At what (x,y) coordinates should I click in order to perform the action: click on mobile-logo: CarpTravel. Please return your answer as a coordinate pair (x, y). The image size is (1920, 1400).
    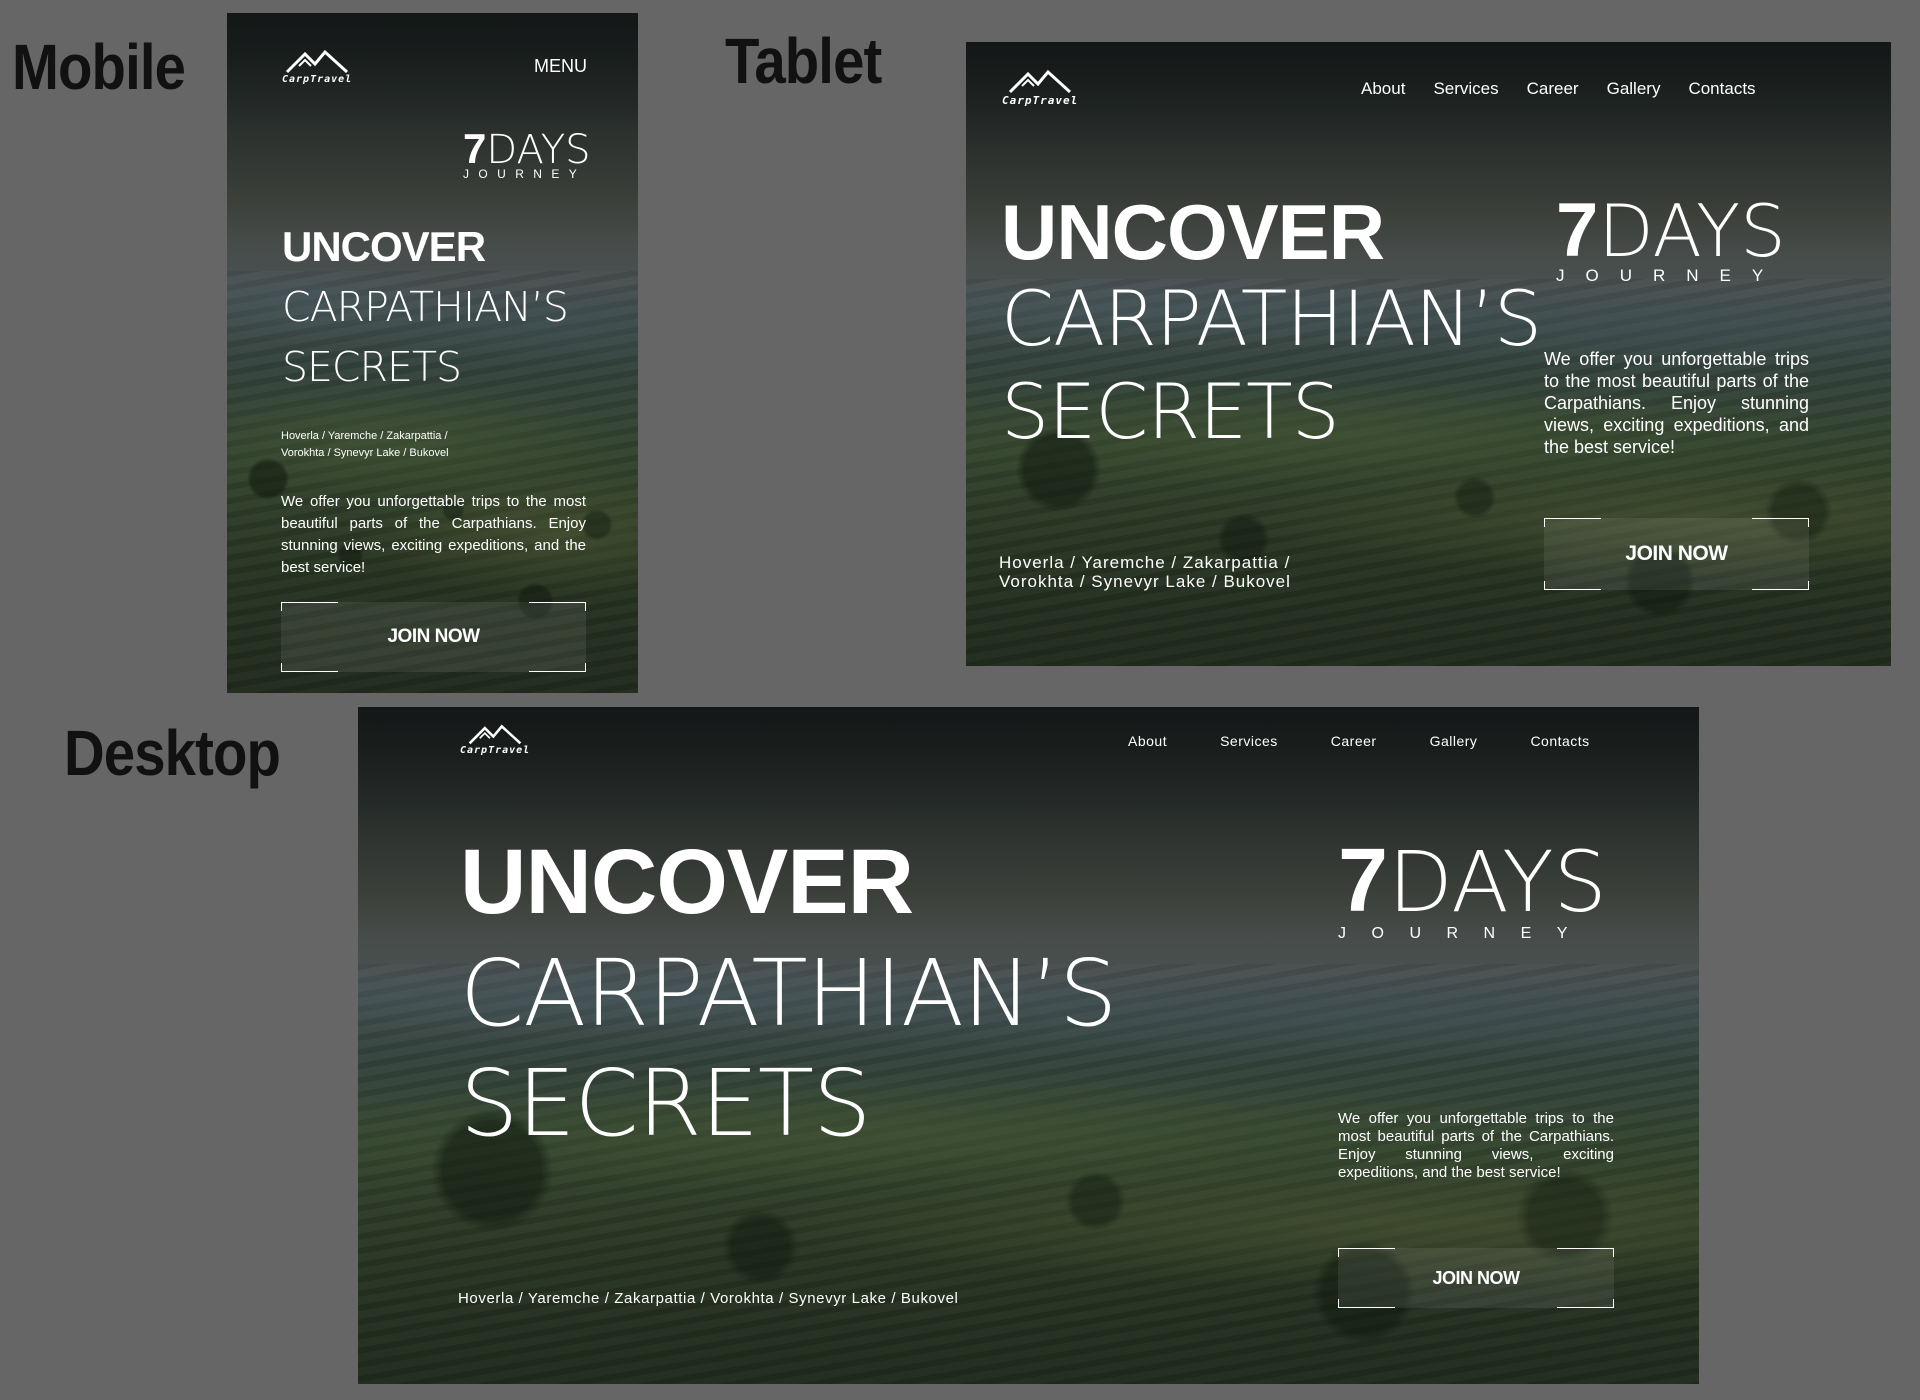
    Looking at the image, I should click on (317, 66).